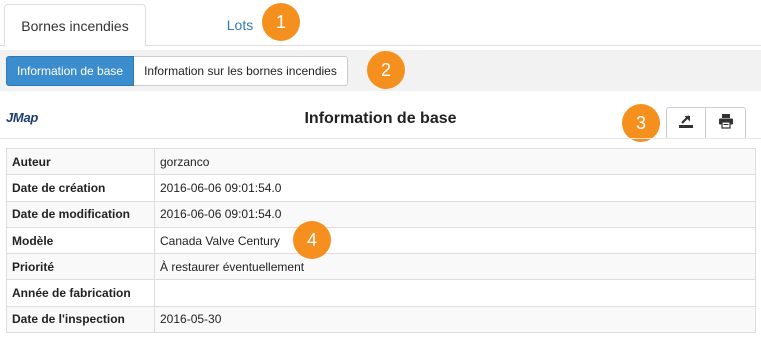 The width and height of the screenshot is (761, 357). I want to click on table-row: Date de création 2016-06-06 09:01:54.0, so click(381, 188).